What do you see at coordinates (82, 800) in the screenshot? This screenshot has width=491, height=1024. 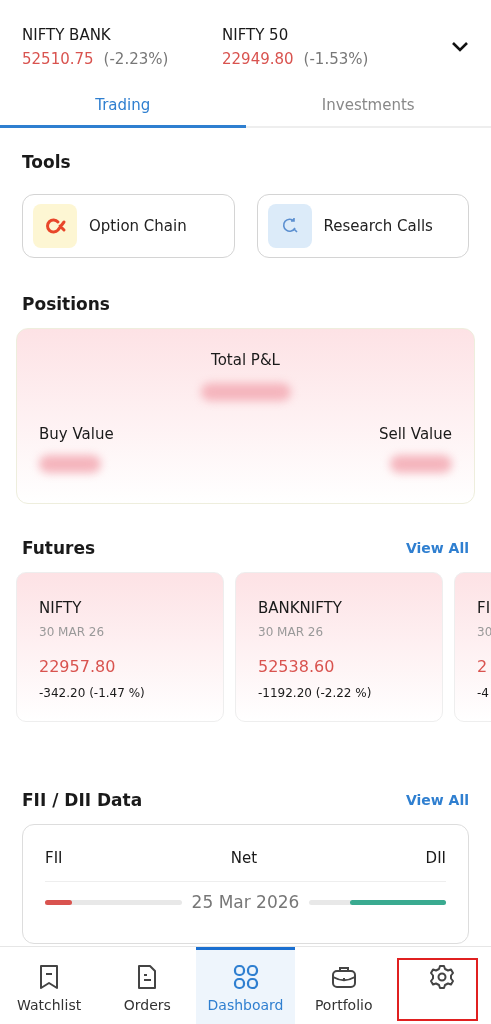 I see `section-title: FII / DII Data` at bounding box center [82, 800].